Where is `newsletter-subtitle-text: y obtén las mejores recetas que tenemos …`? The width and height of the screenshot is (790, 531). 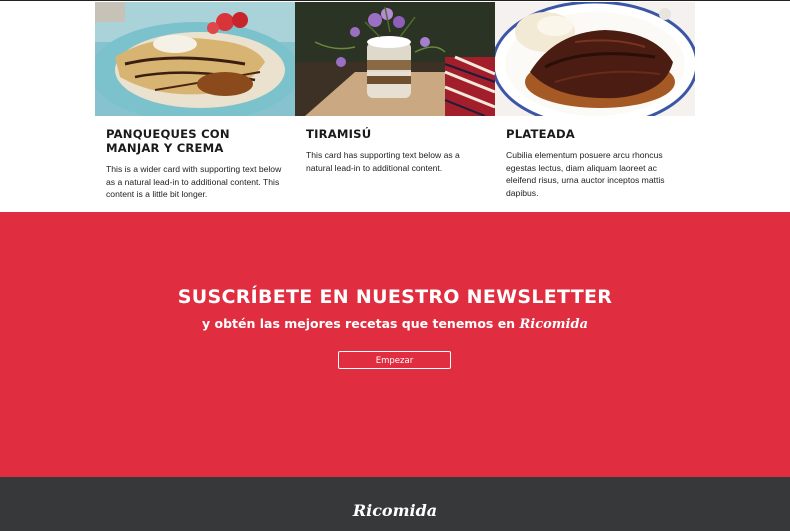
newsletter-subtitle-text: y obtén las mejores recetas que tenemos … is located at coordinates (359, 323).